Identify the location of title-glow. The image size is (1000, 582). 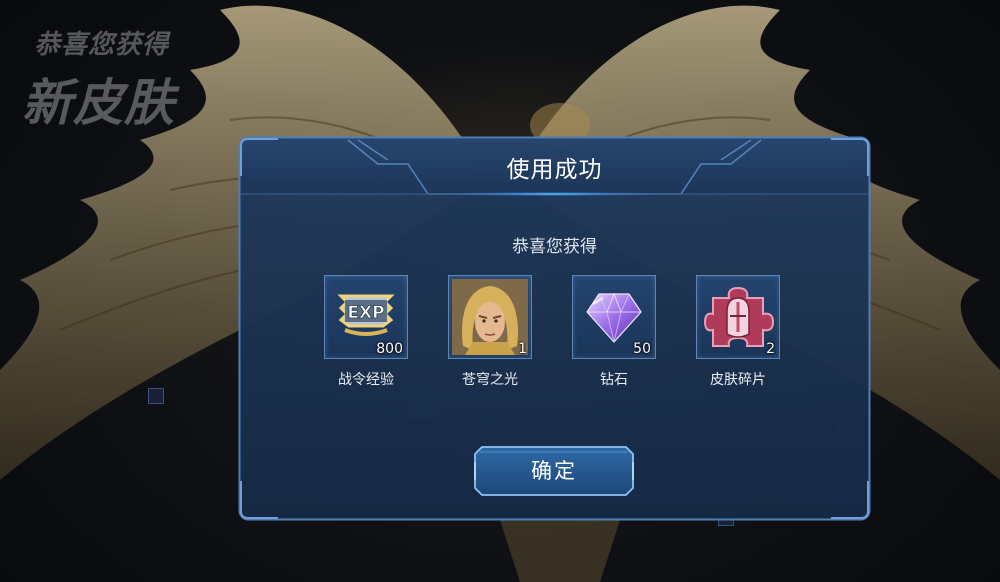
(554, 194).